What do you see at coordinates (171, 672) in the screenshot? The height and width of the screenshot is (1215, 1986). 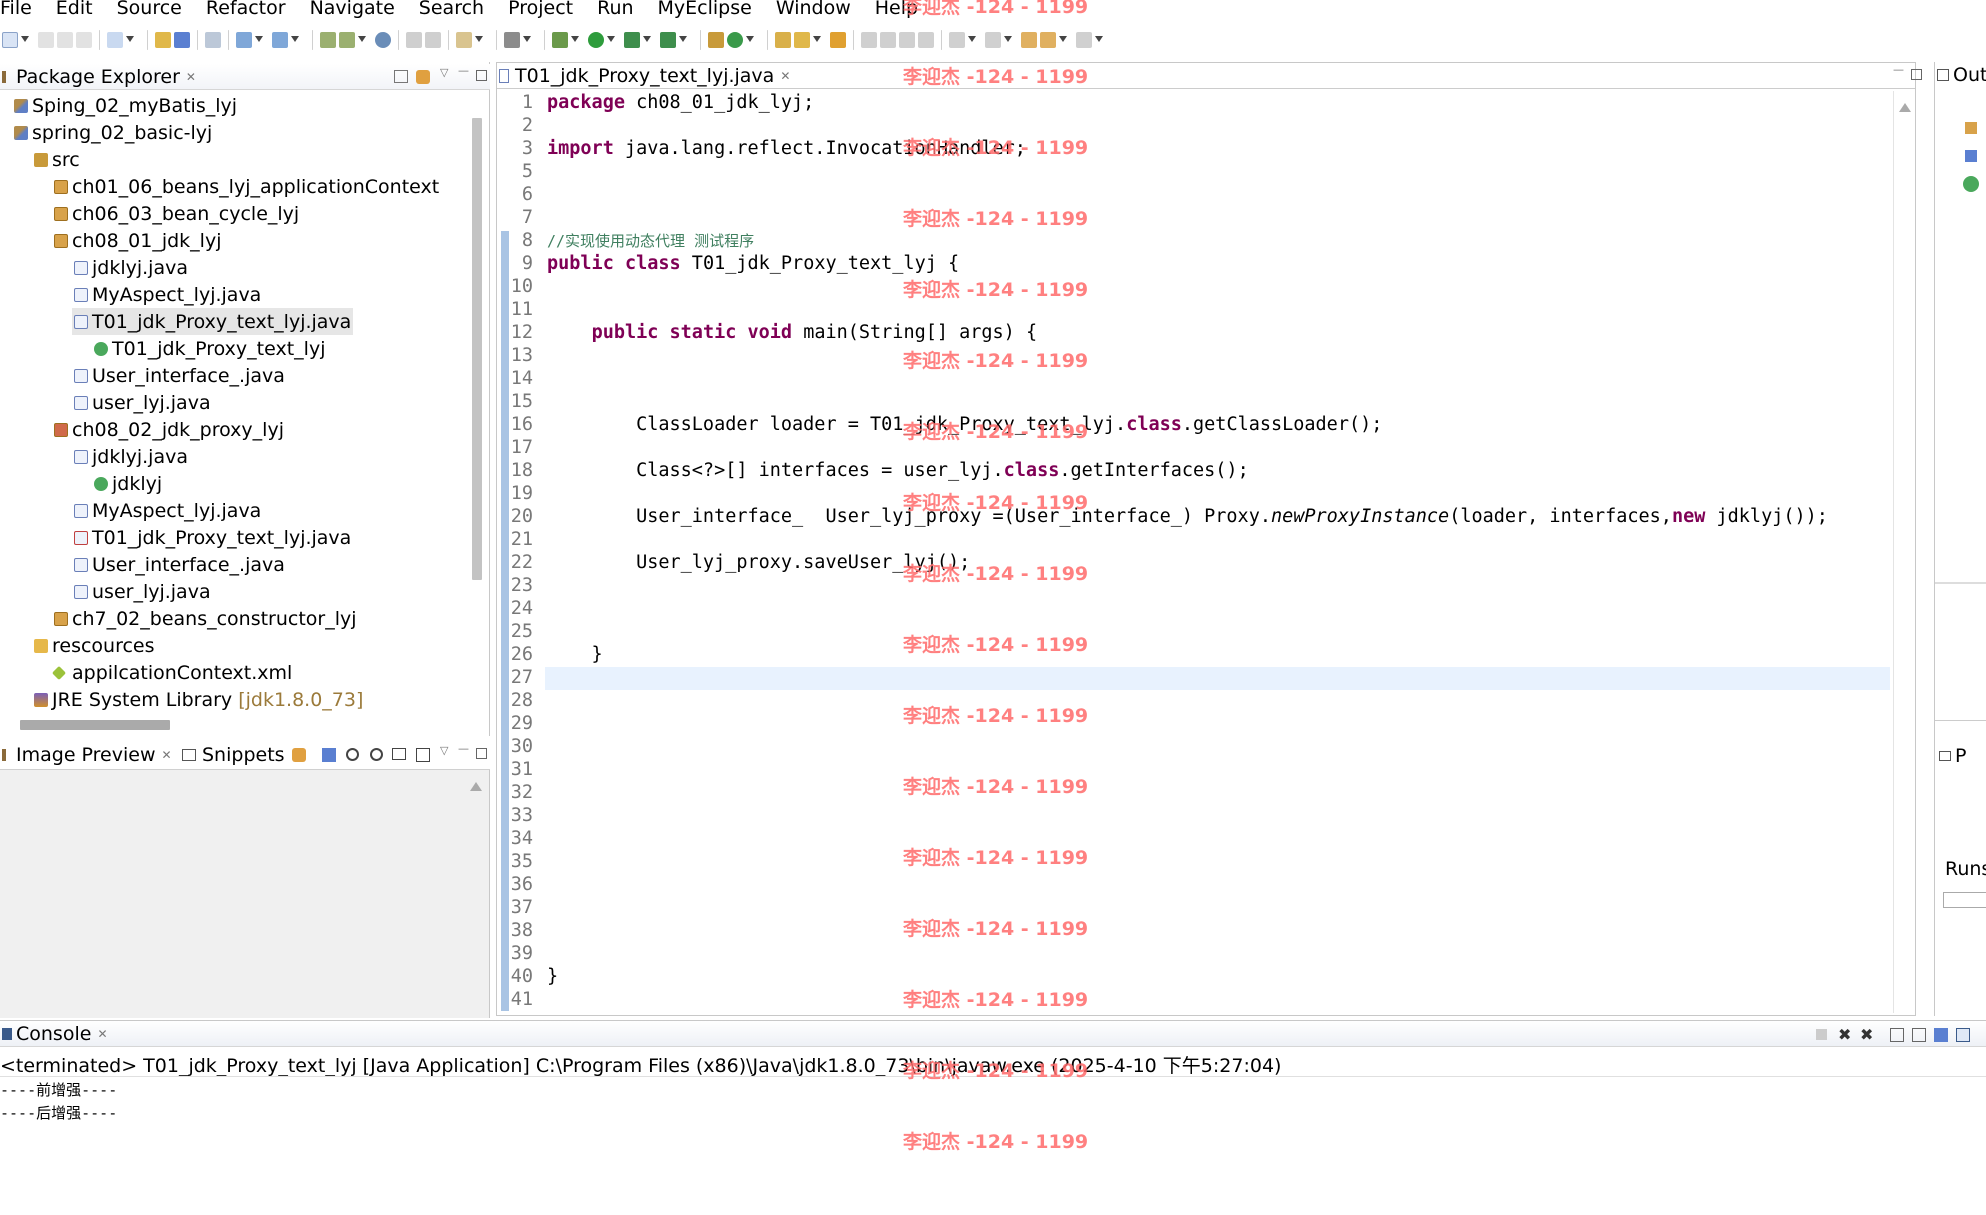 I see `tree-item: appilcationContext.xml` at bounding box center [171, 672].